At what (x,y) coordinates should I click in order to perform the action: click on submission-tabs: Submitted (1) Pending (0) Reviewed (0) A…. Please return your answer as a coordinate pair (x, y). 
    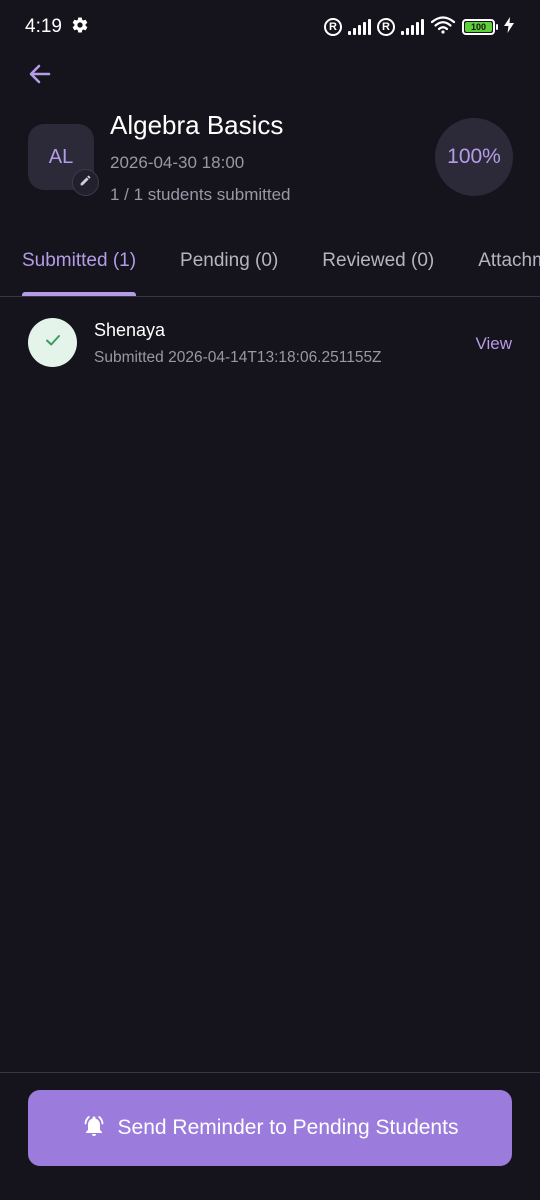
    Looking at the image, I should click on (270, 266).